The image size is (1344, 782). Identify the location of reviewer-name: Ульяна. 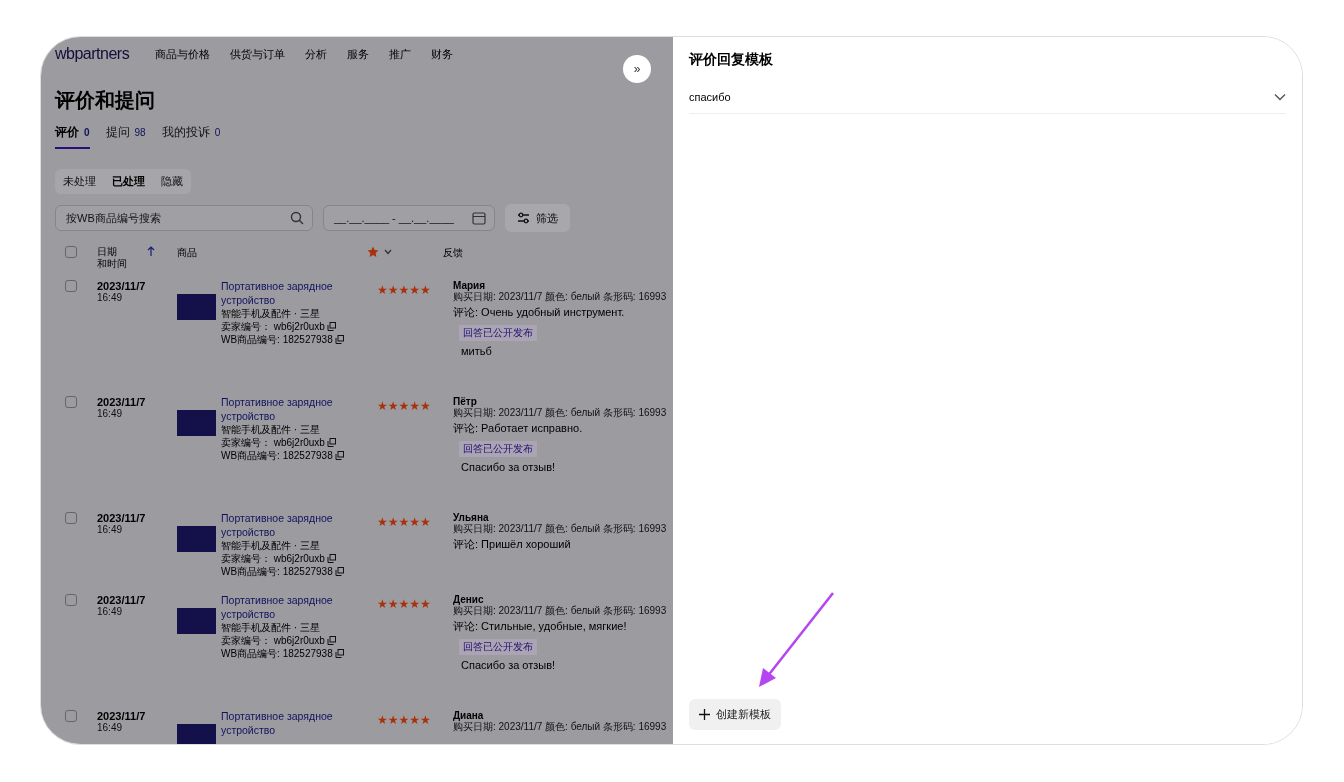
(471, 517).